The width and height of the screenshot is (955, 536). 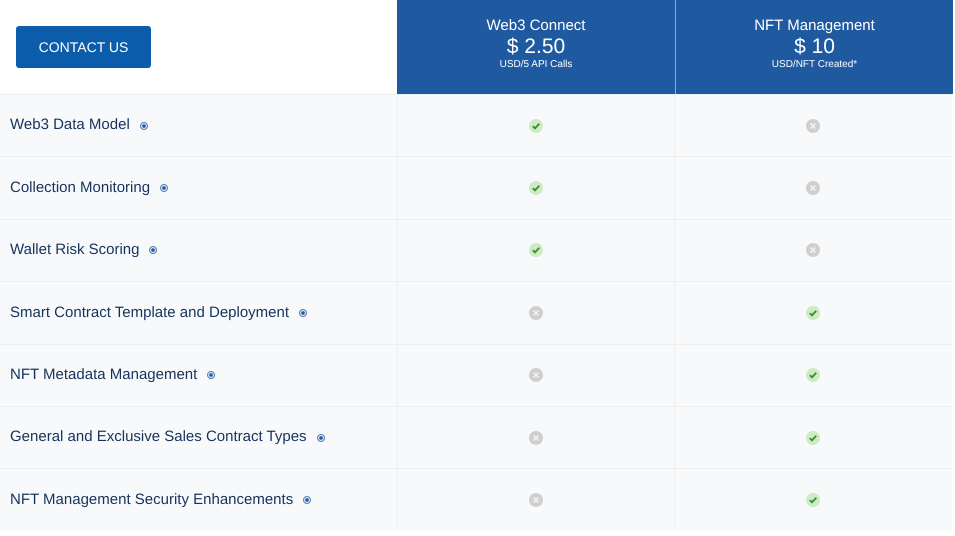 What do you see at coordinates (815, 65) in the screenshot?
I see `plan-unit: USD/NFT Created*` at bounding box center [815, 65].